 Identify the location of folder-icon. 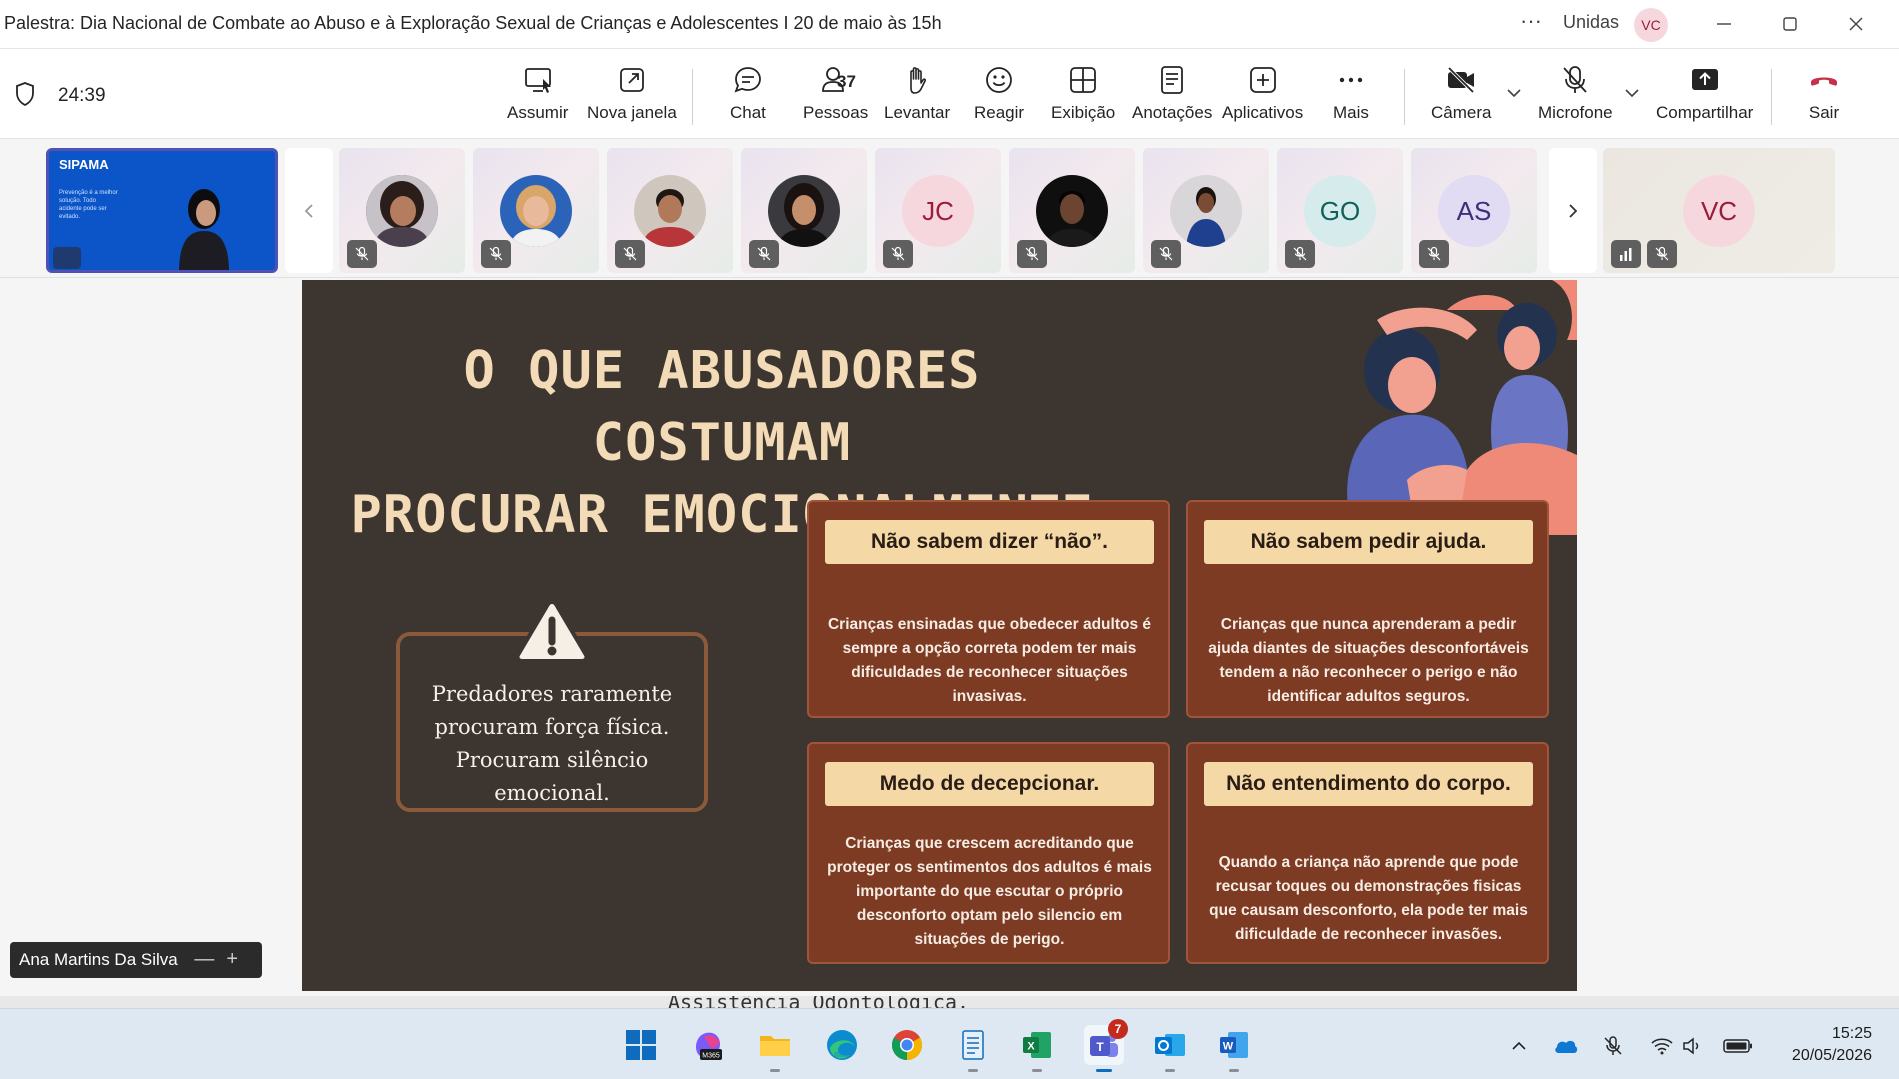
(775, 1046).